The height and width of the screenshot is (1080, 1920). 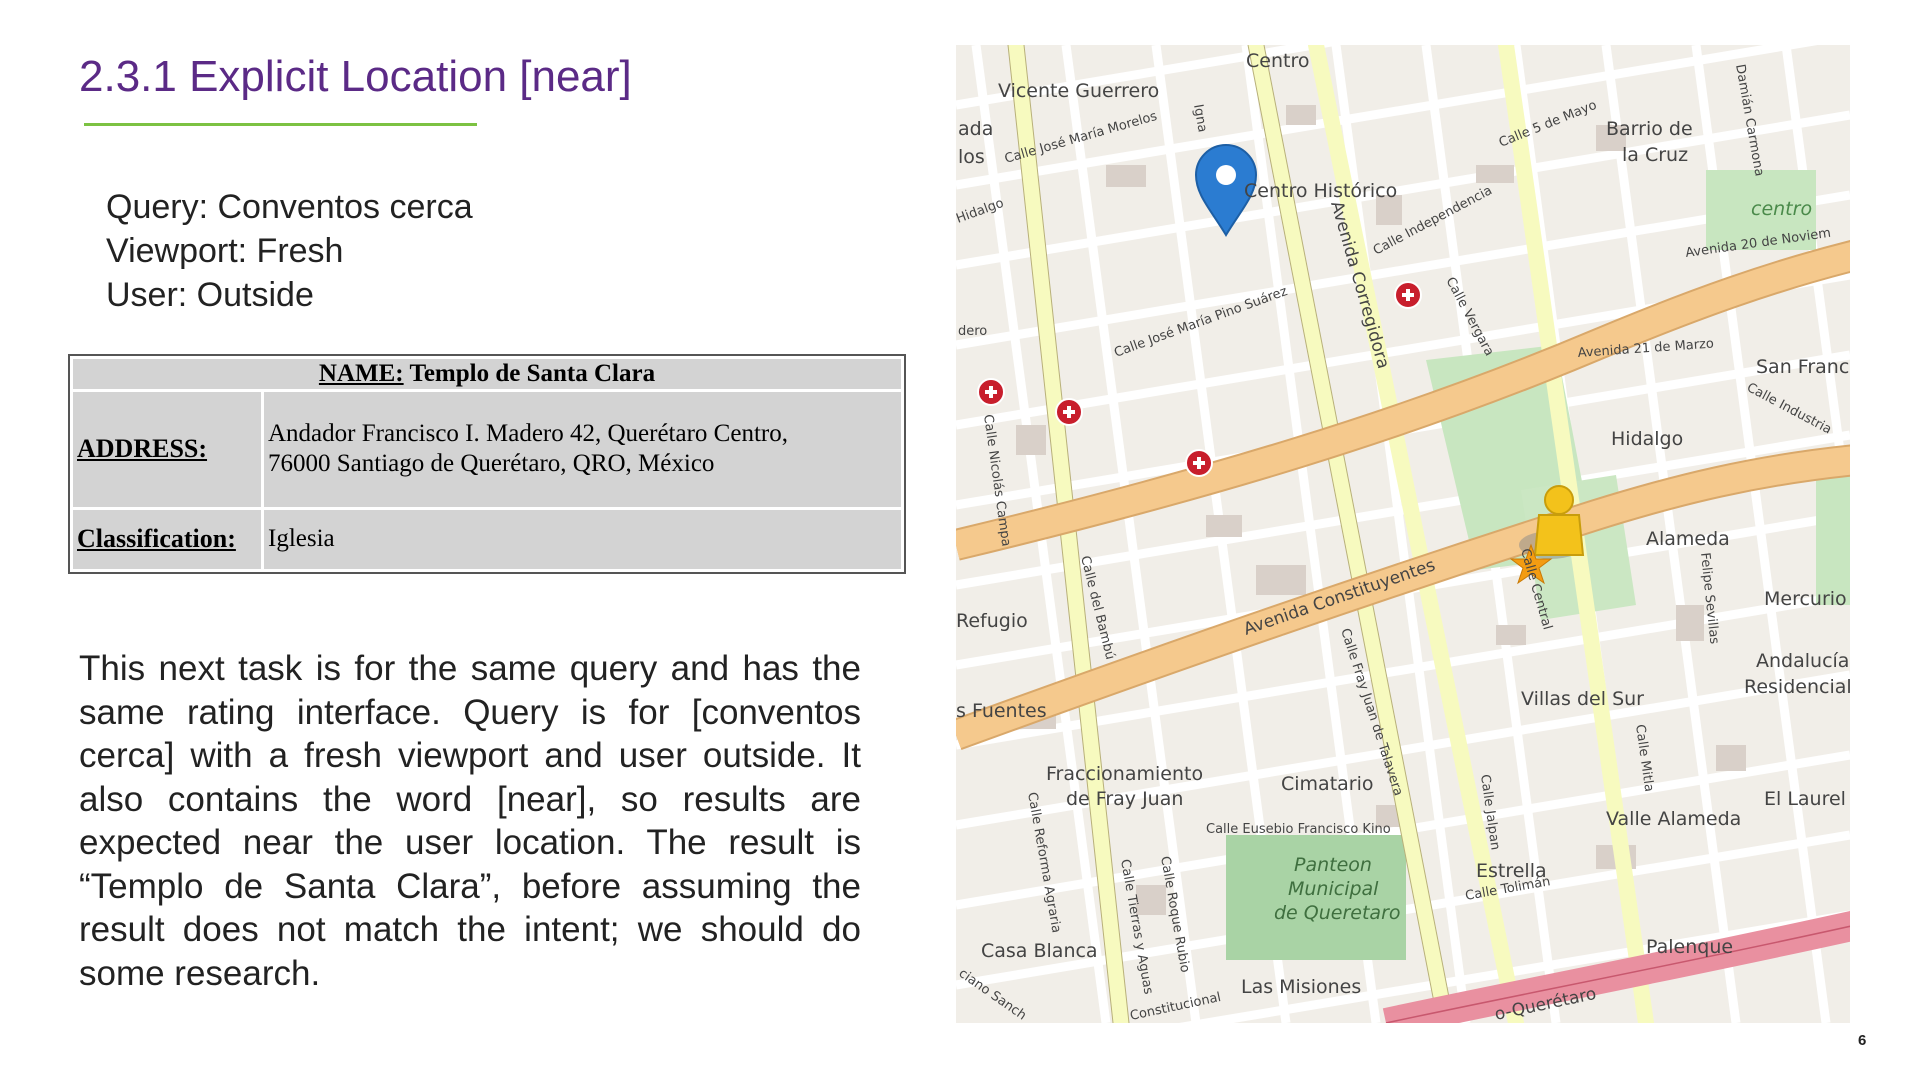 What do you see at coordinates (1802, 661) in the screenshot?
I see `map-label: Andalucía` at bounding box center [1802, 661].